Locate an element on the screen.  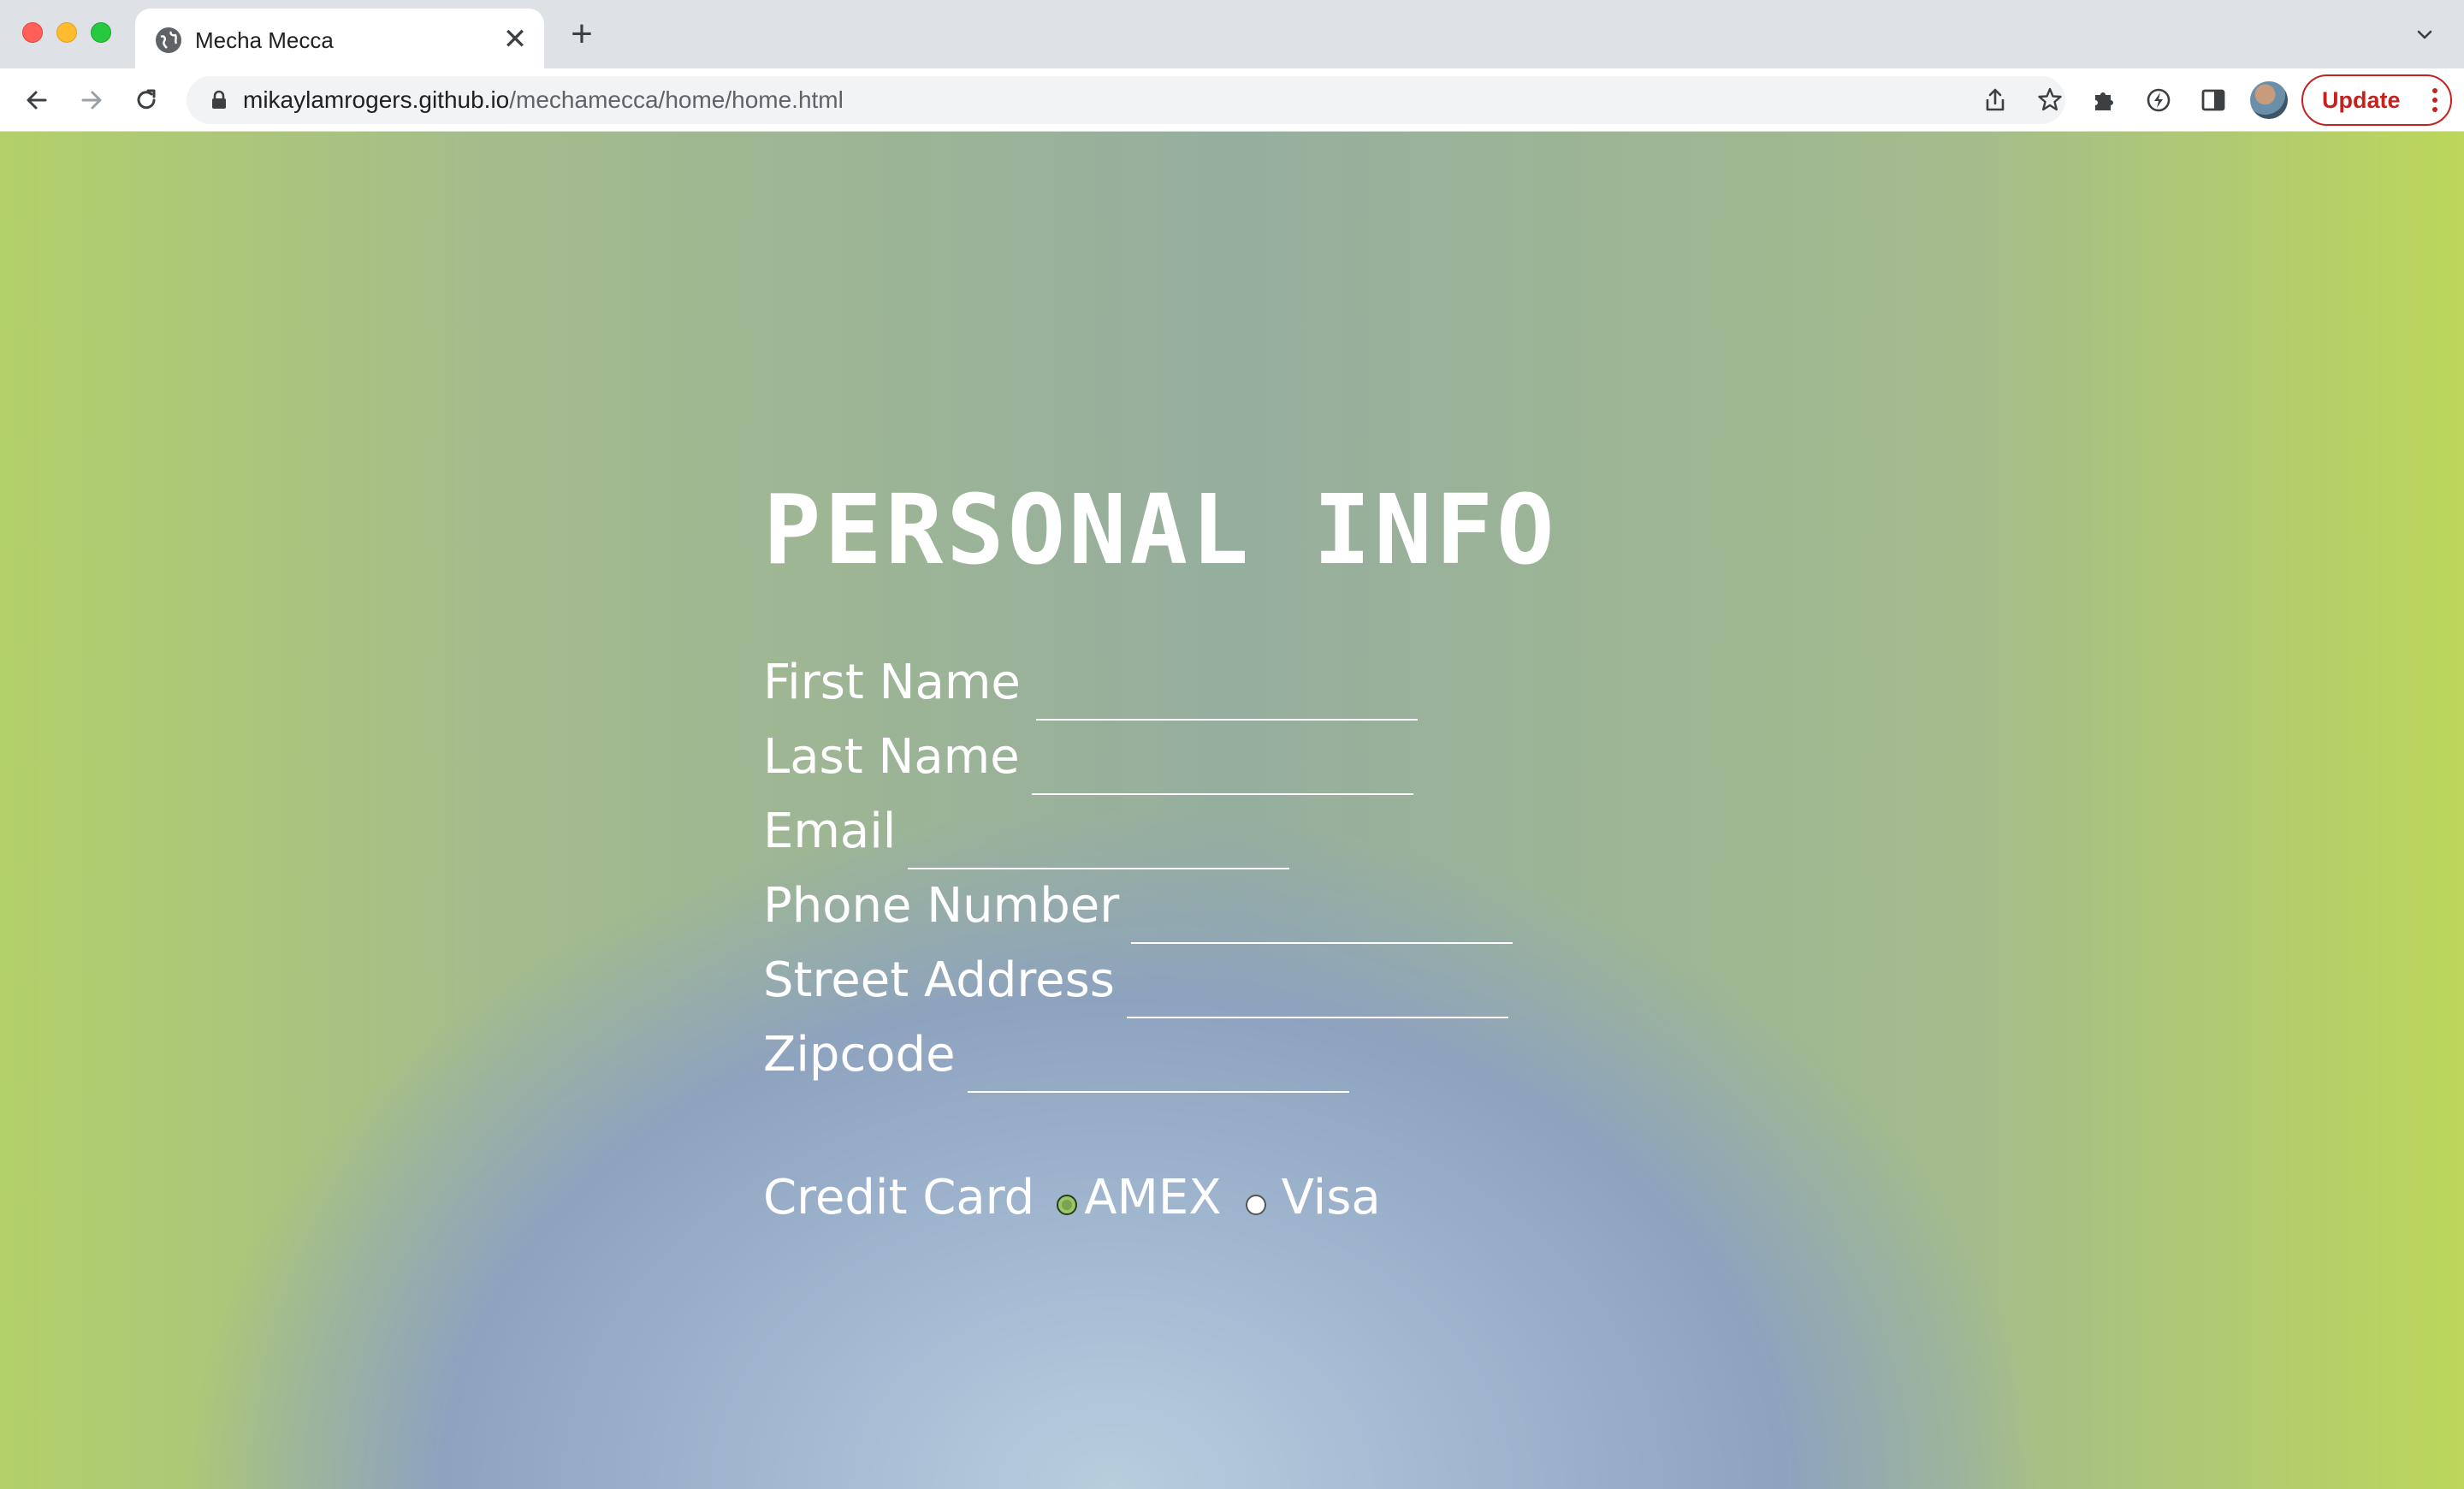
email-row: Email is located at coordinates (1026, 836).